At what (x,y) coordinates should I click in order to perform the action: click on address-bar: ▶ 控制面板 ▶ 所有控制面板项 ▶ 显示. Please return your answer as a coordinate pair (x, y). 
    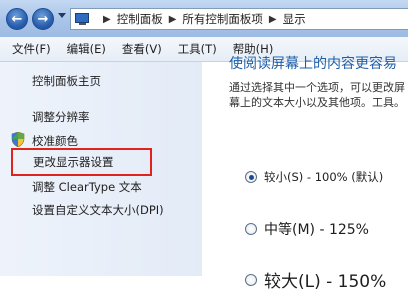
    Looking at the image, I should click on (239, 19).